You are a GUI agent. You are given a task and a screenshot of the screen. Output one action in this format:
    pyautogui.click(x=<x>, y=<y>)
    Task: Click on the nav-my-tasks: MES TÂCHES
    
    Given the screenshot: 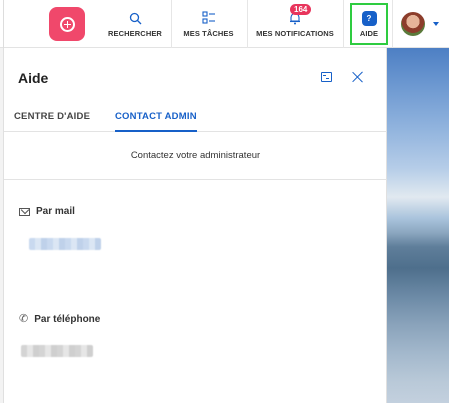 What is the action you would take?
    pyautogui.click(x=208, y=24)
    